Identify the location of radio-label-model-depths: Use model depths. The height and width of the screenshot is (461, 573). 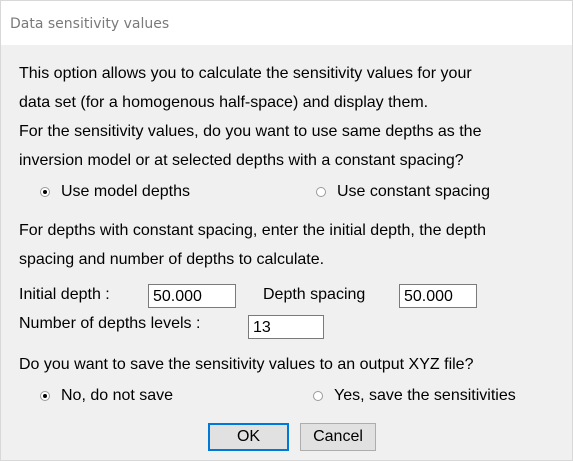
(125, 192).